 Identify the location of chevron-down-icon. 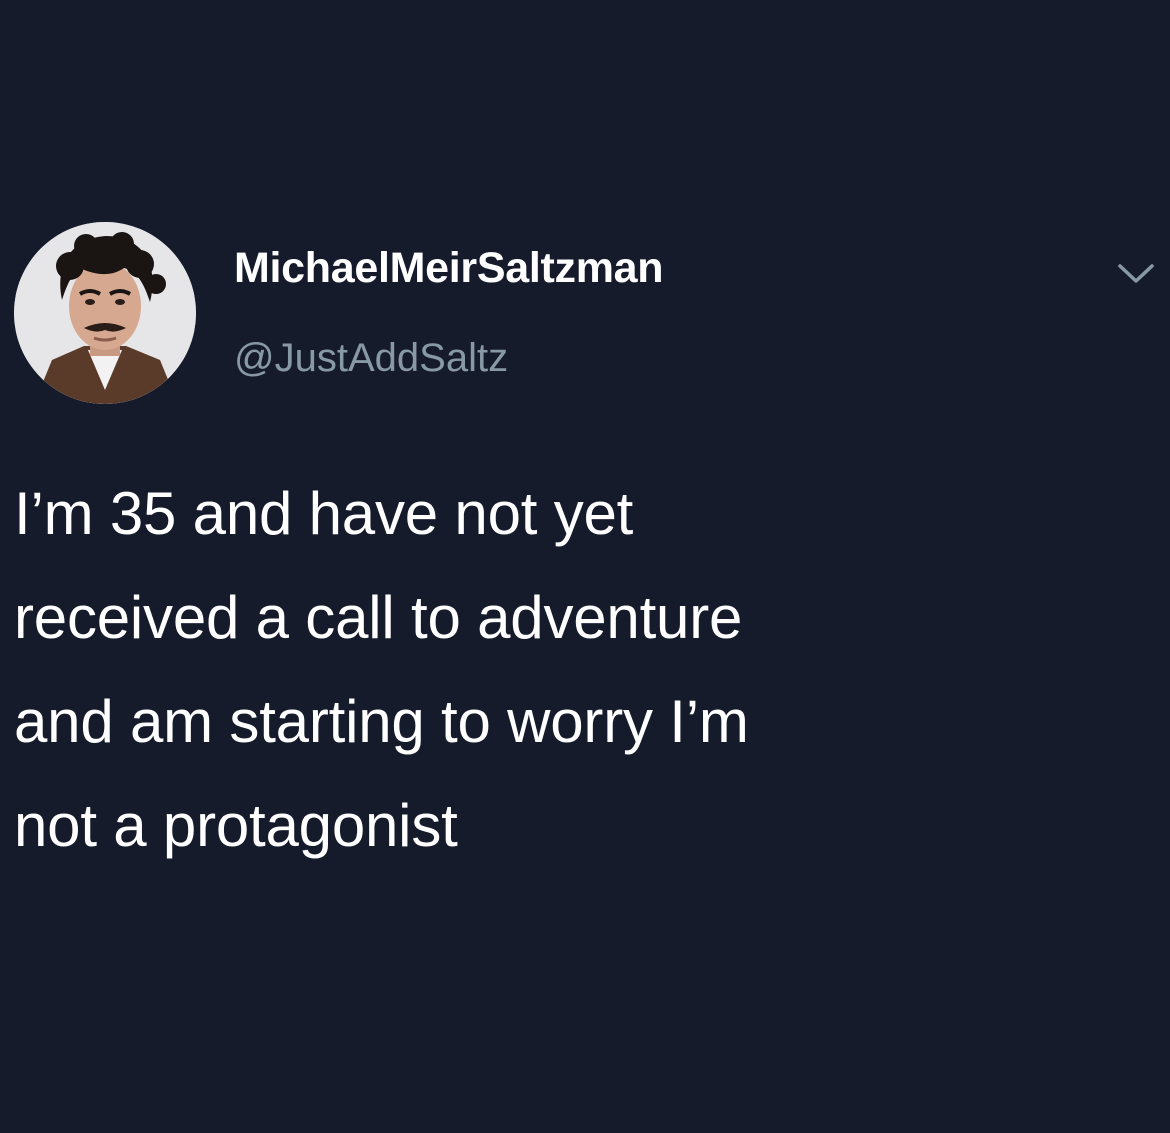
(1136, 274).